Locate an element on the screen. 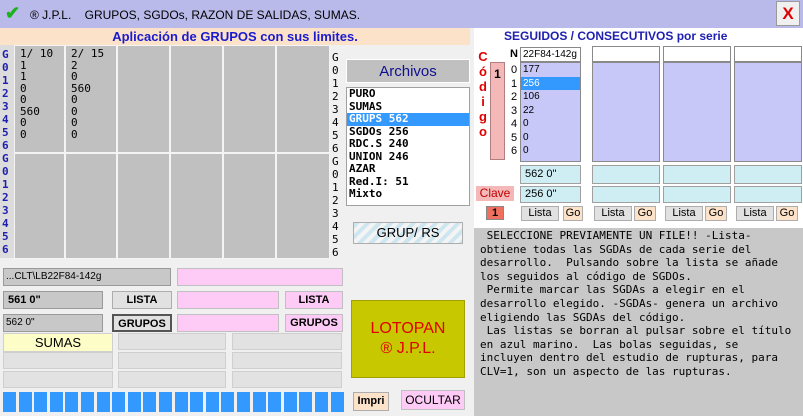 This screenshot has width=803, height=416. seguidos-item: 22 is located at coordinates (550, 111).